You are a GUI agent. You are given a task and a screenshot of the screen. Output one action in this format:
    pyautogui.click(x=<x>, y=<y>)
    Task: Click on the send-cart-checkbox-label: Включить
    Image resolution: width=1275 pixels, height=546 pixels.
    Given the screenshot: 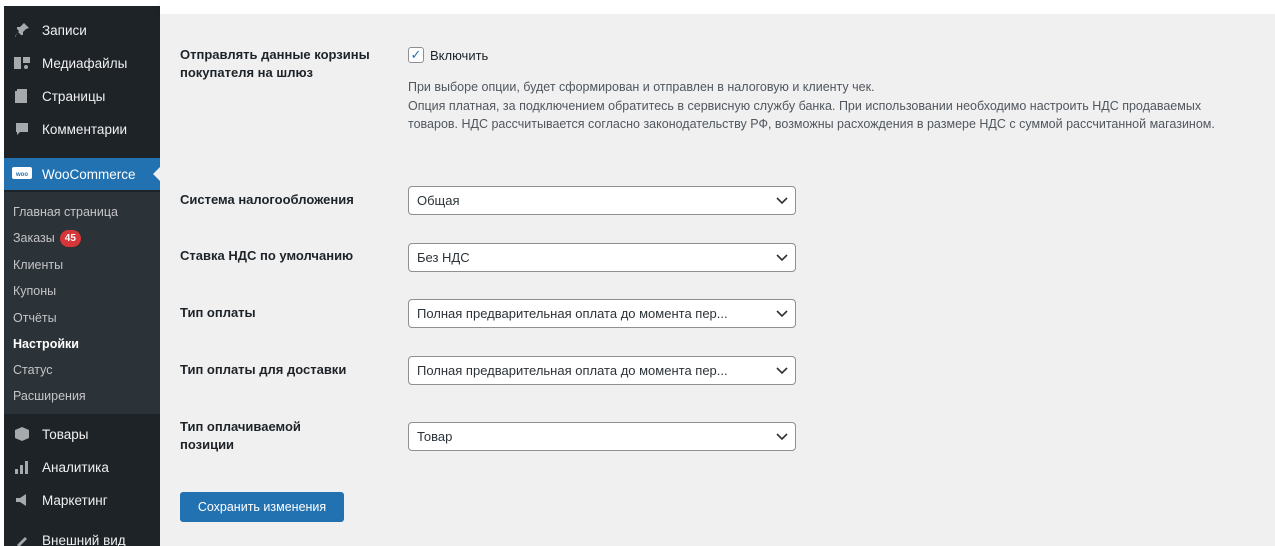 What is the action you would take?
    pyautogui.click(x=459, y=55)
    